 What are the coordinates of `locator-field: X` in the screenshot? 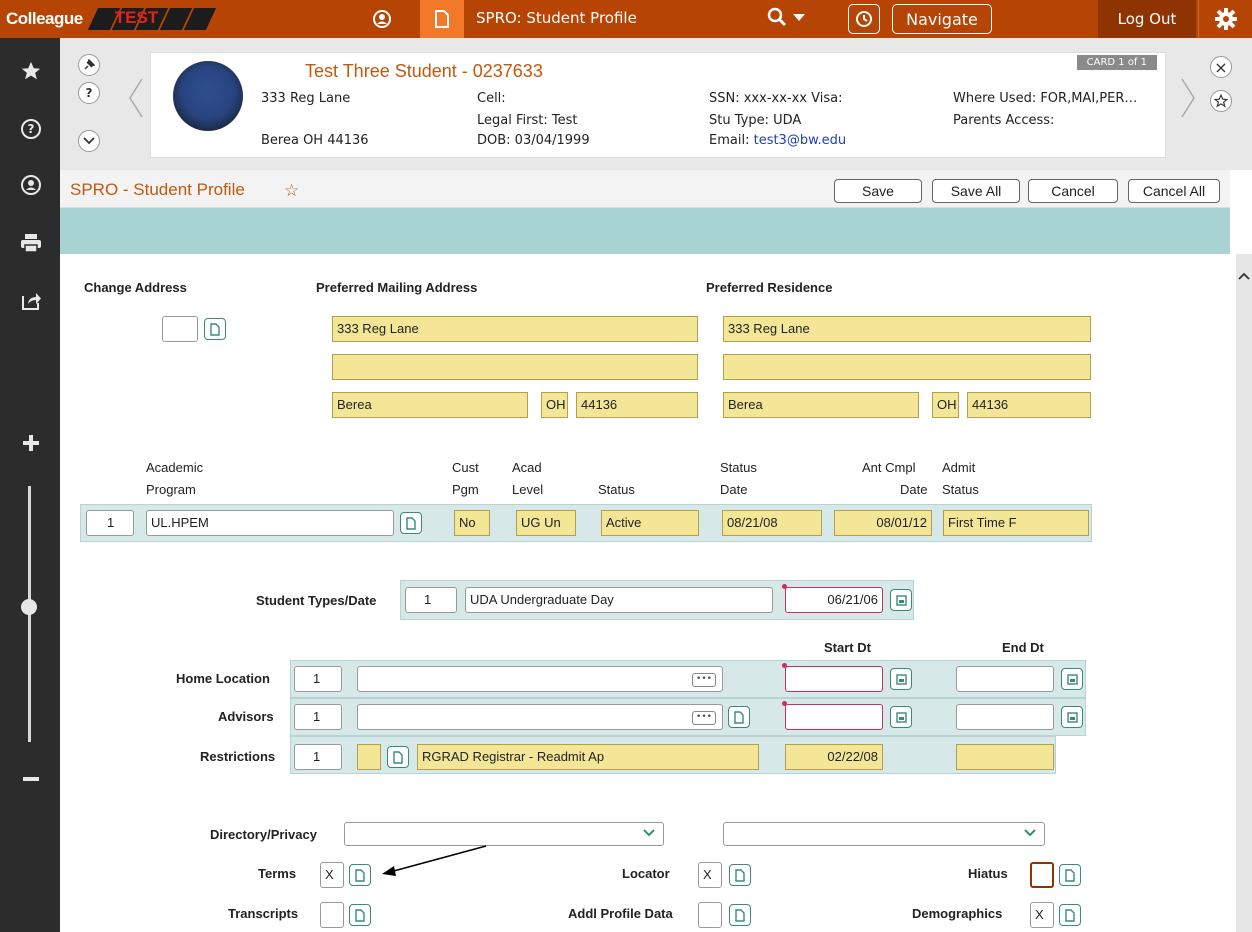 It's located at (710, 875).